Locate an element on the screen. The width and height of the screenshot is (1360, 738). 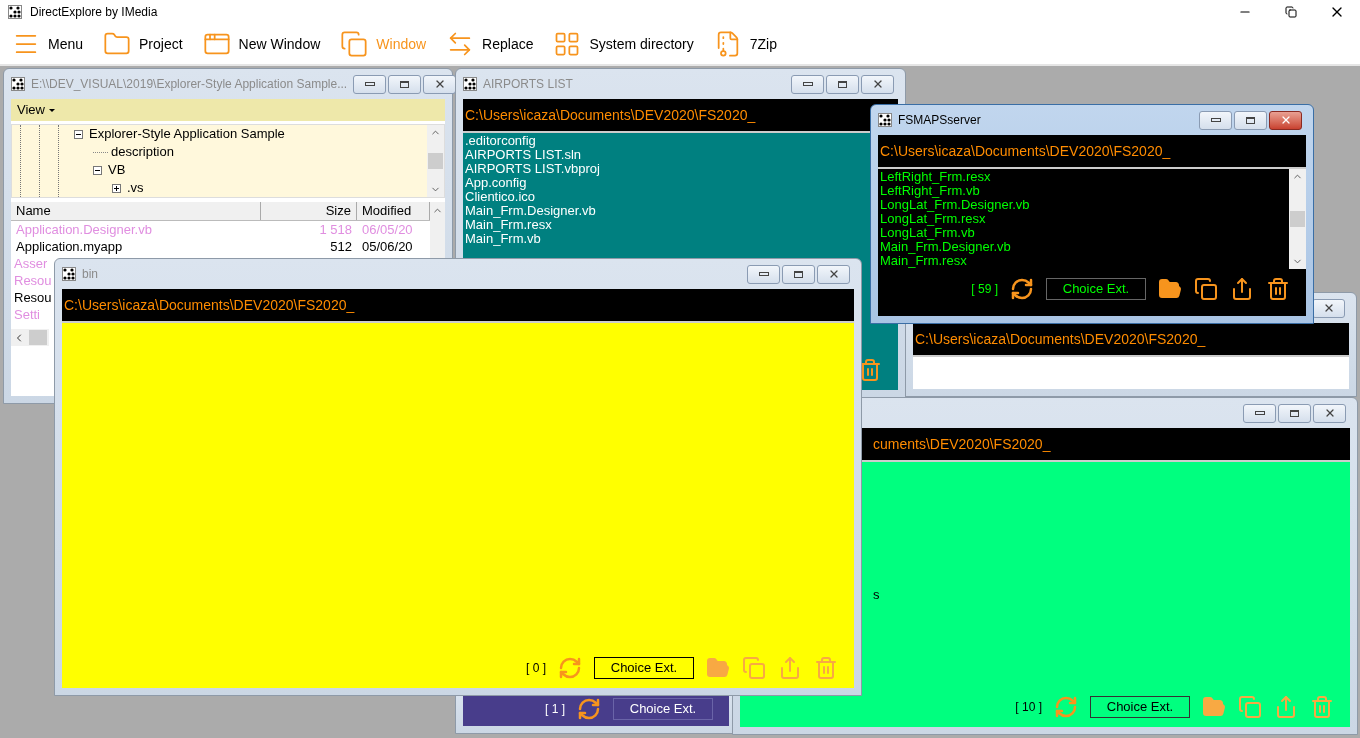
trash-icon is located at coordinates (1278, 289).